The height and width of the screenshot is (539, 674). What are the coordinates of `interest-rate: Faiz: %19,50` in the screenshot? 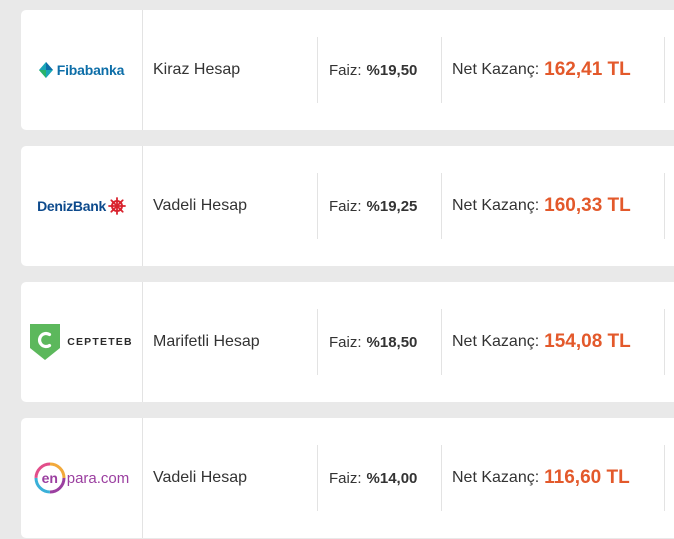 It's located at (379, 70).